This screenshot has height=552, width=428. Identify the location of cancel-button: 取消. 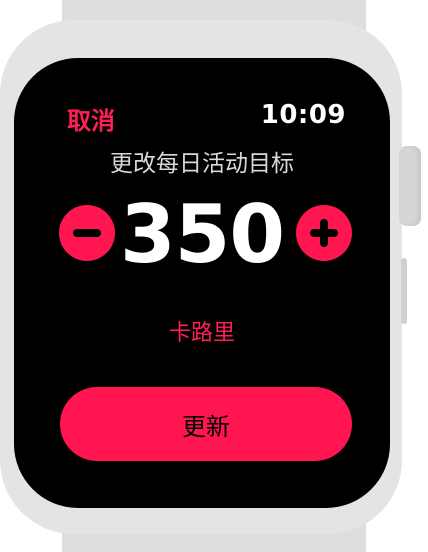
(91, 118).